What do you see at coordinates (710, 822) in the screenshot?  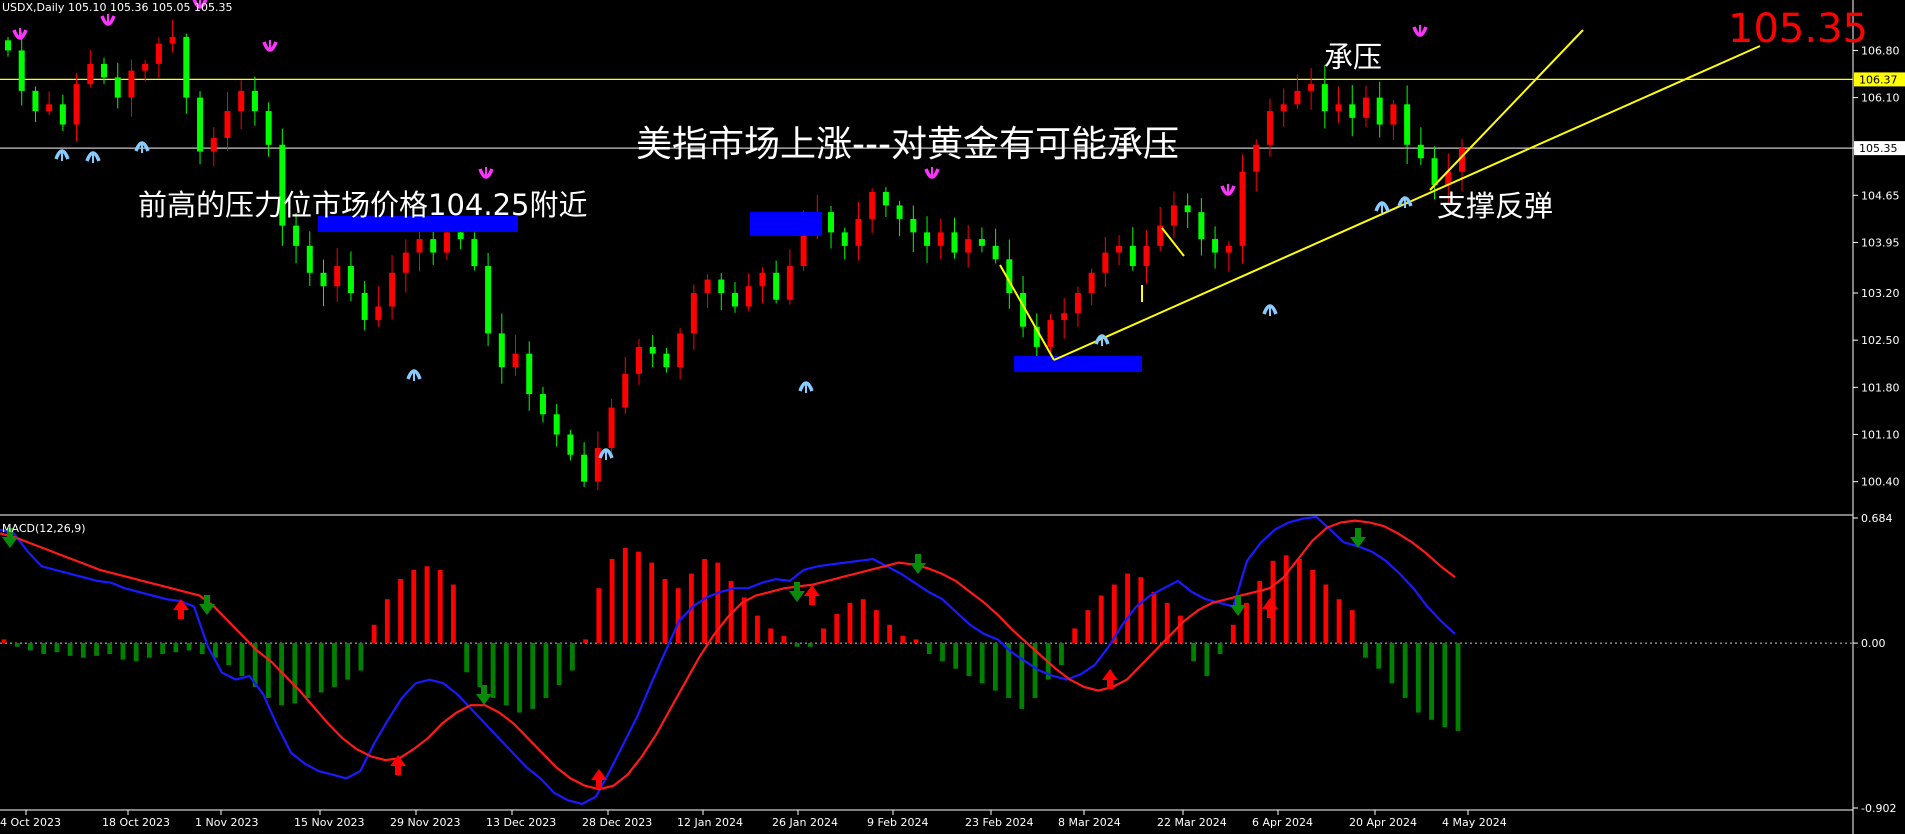 I see `time-tick-label: 12 Jan 2024` at bounding box center [710, 822].